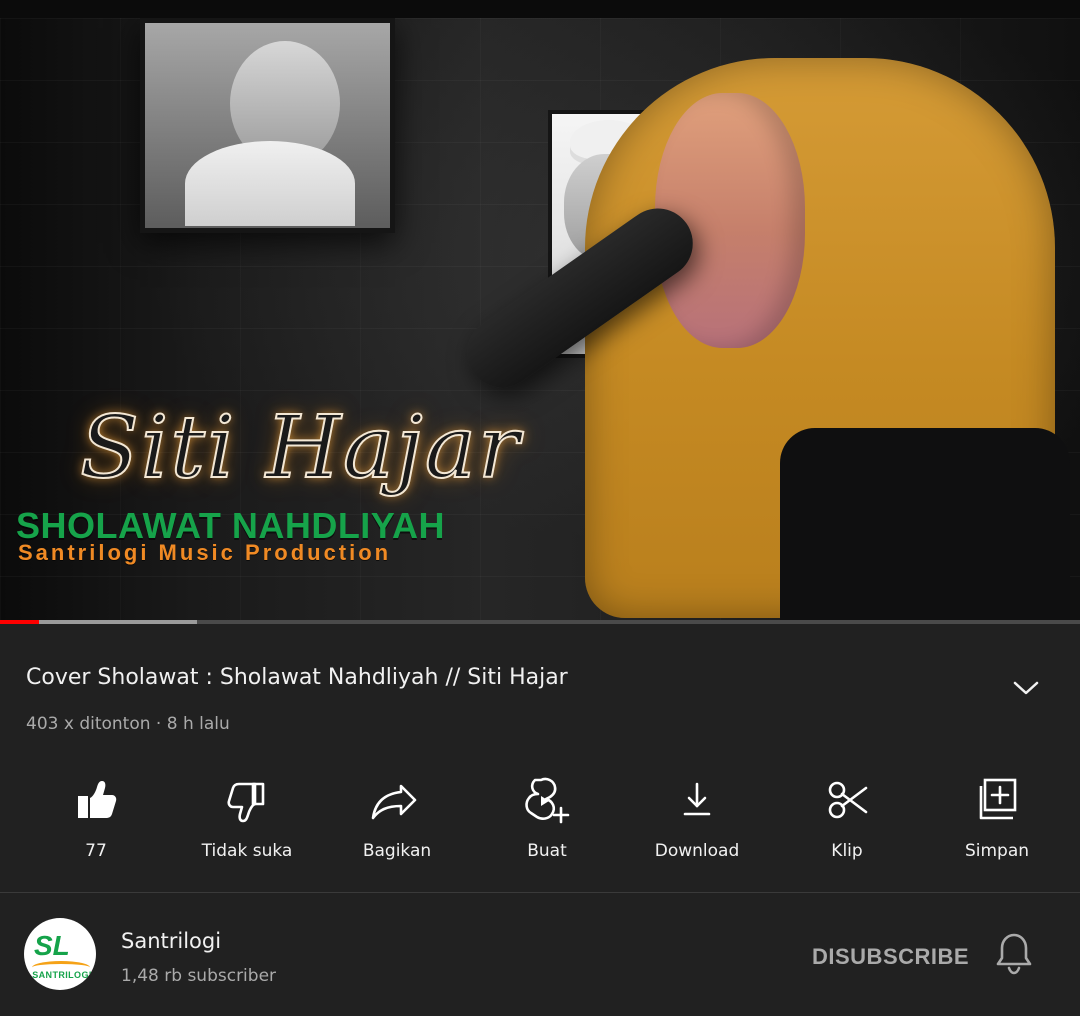 The width and height of the screenshot is (1080, 1016). I want to click on create-short-icon, so click(547, 800).